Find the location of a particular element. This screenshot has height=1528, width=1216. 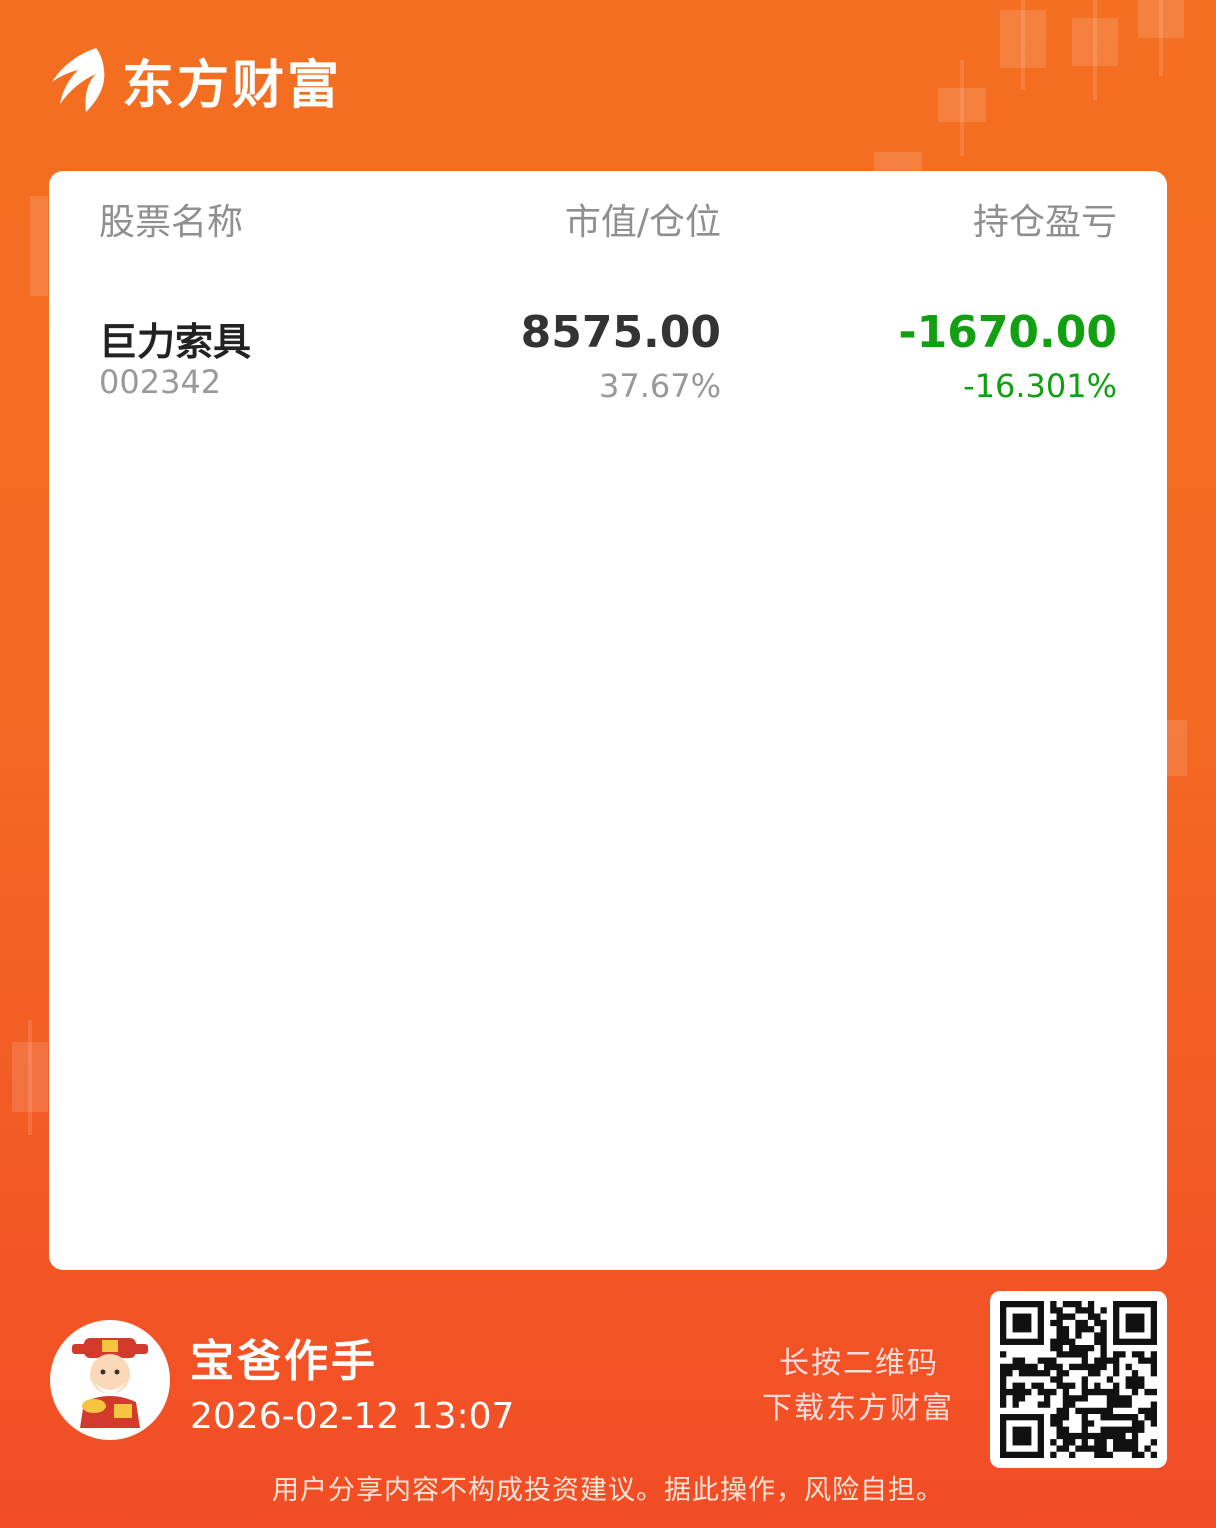

profit-loss-percent: -16.301% is located at coordinates (1040, 386).